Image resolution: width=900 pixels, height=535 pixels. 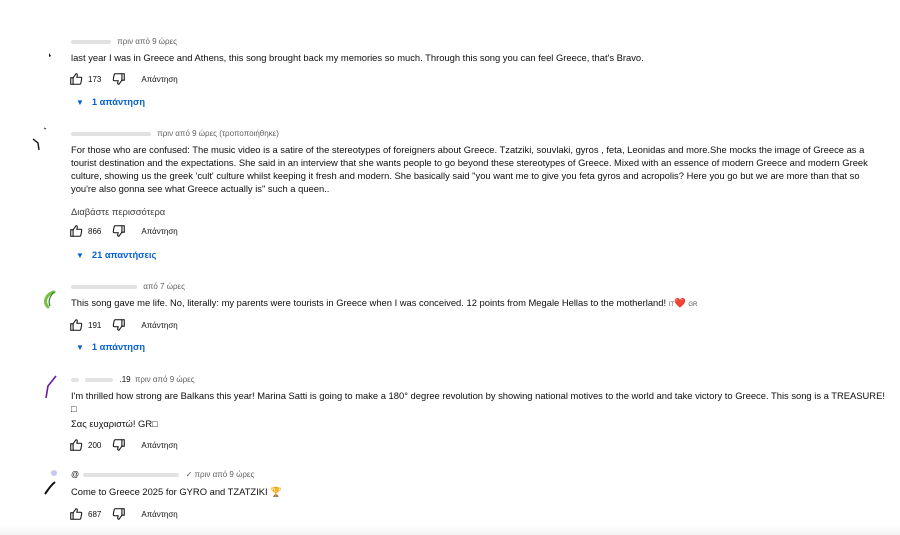 What do you see at coordinates (693, 305) in the screenshot?
I see `flag-code-gr: GR` at bounding box center [693, 305].